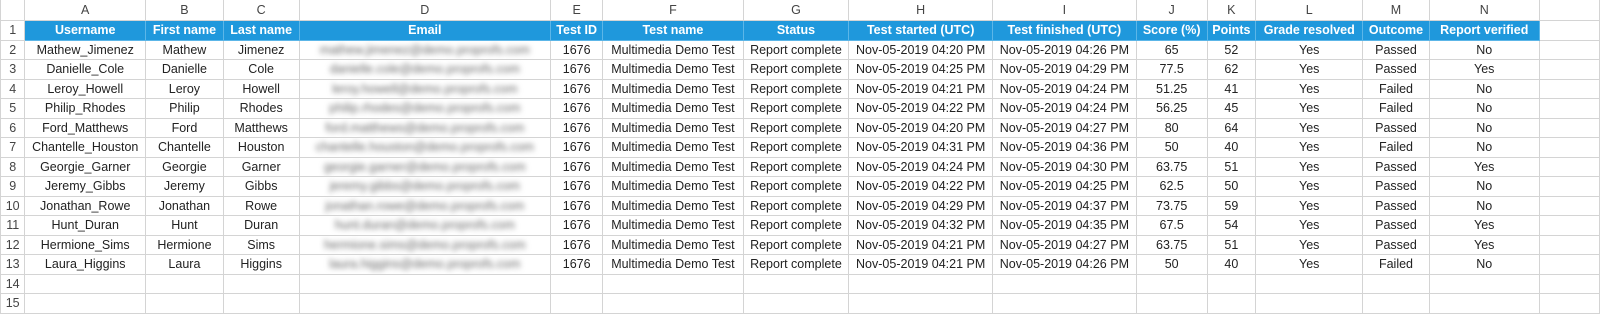  I want to click on data-cell: 54, so click(1231, 225).